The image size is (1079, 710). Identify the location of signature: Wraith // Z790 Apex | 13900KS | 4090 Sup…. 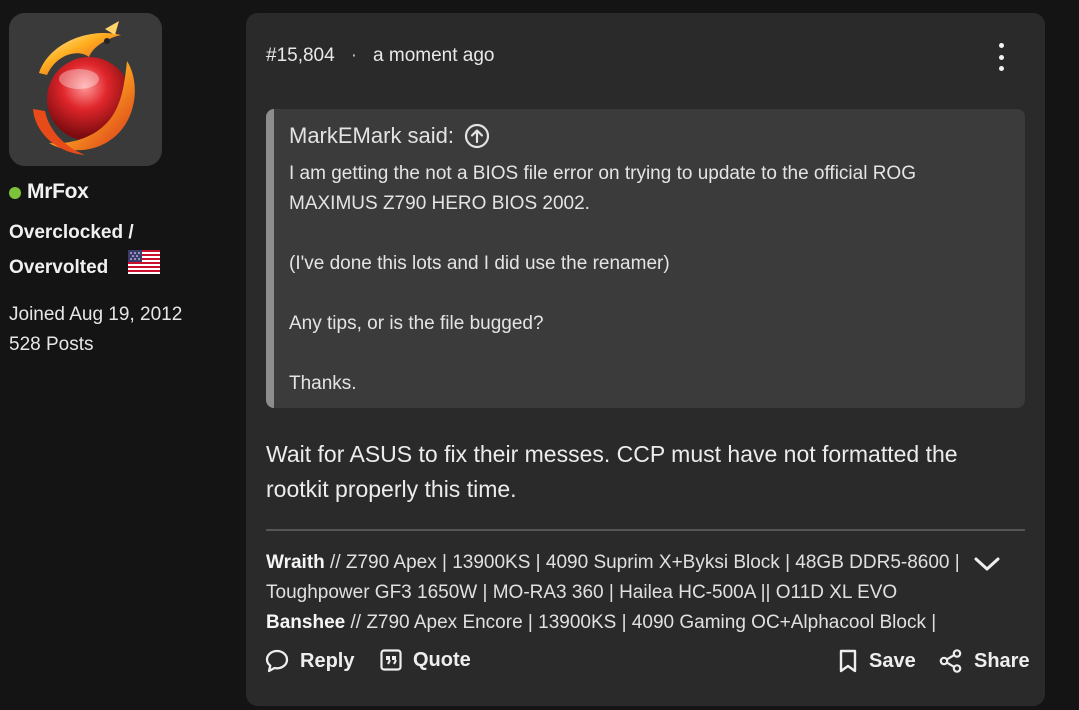
(626, 590).